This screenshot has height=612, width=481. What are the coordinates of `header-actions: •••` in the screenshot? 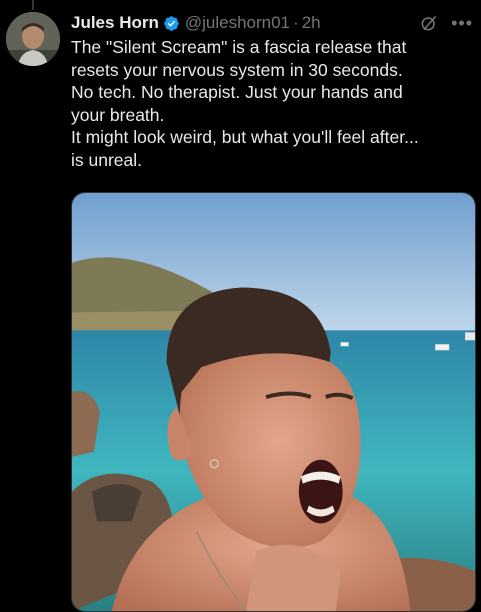 It's located at (446, 23).